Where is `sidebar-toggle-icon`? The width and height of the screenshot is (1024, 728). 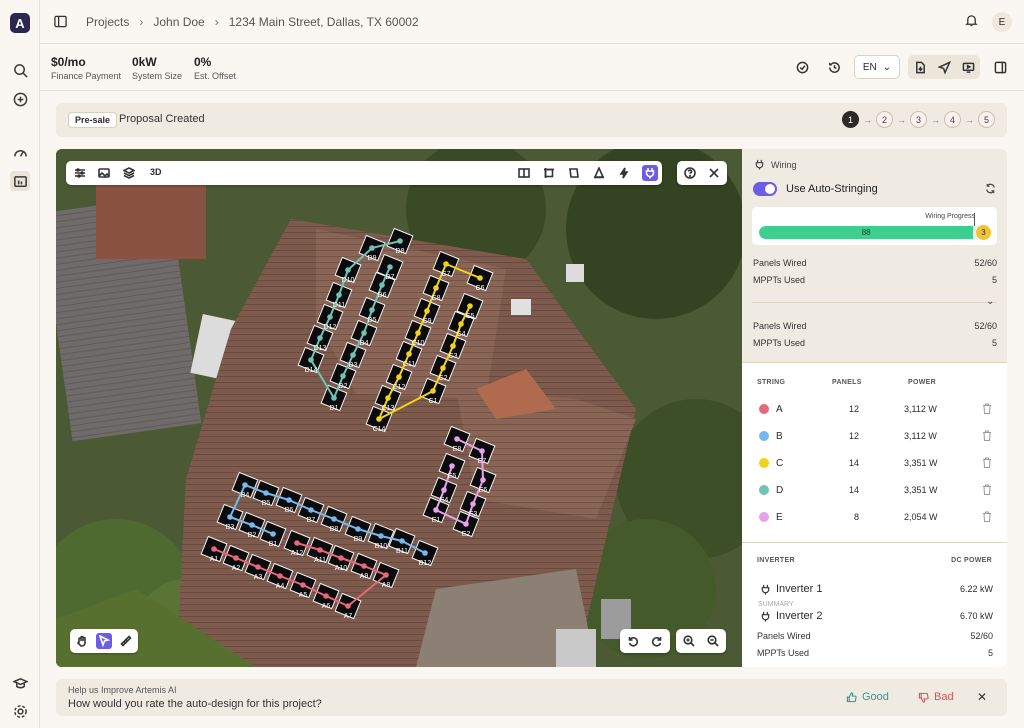
sidebar-toggle-icon is located at coordinates (61, 22).